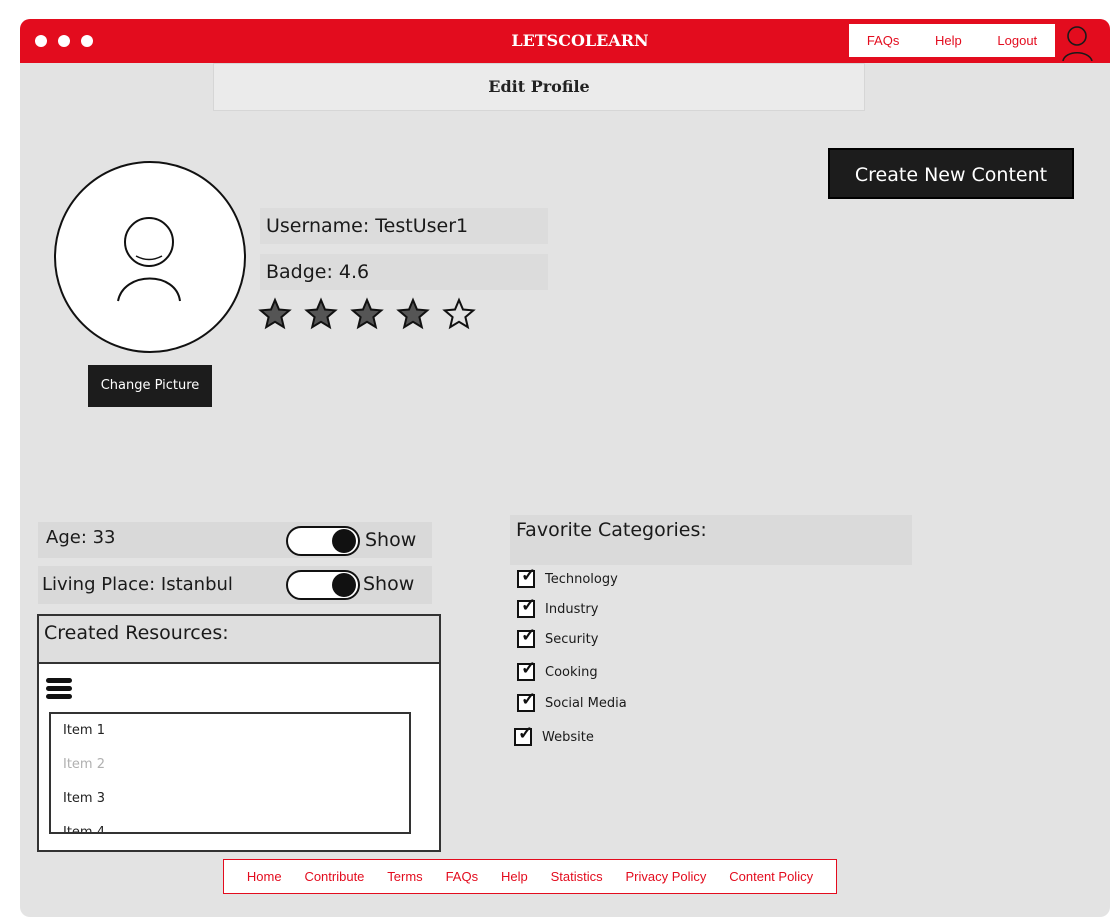 The width and height of the screenshot is (1112, 920). I want to click on category-social-media-checkbox: ✓ Social Media, so click(572, 701).